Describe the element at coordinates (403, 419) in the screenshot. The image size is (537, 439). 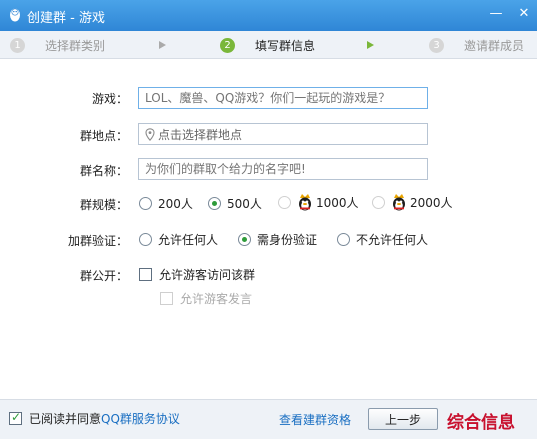
I see `previous-step-button: 上一步` at that location.